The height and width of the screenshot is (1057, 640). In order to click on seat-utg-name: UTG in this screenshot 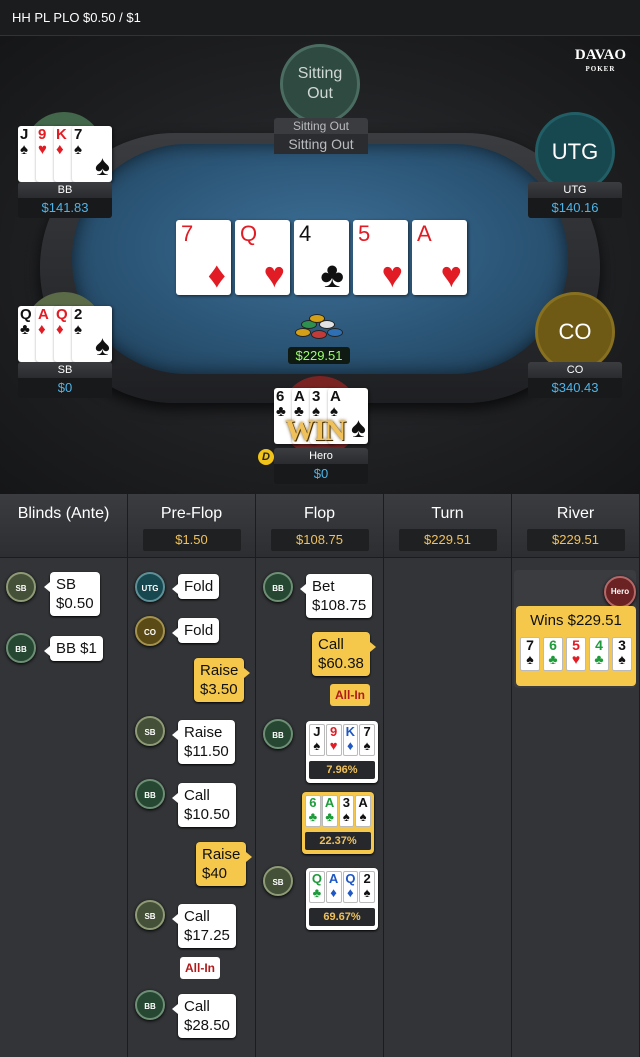, I will do `click(575, 190)`.